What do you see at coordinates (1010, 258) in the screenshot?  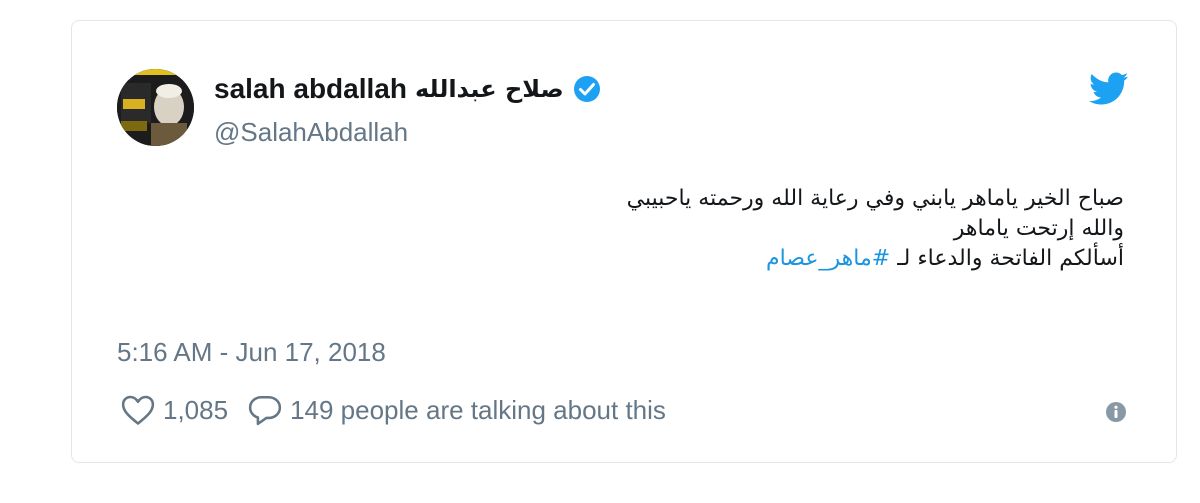 I see `tweet-text-prefix: أسألكم الفاتحة والدعاء لـ` at bounding box center [1010, 258].